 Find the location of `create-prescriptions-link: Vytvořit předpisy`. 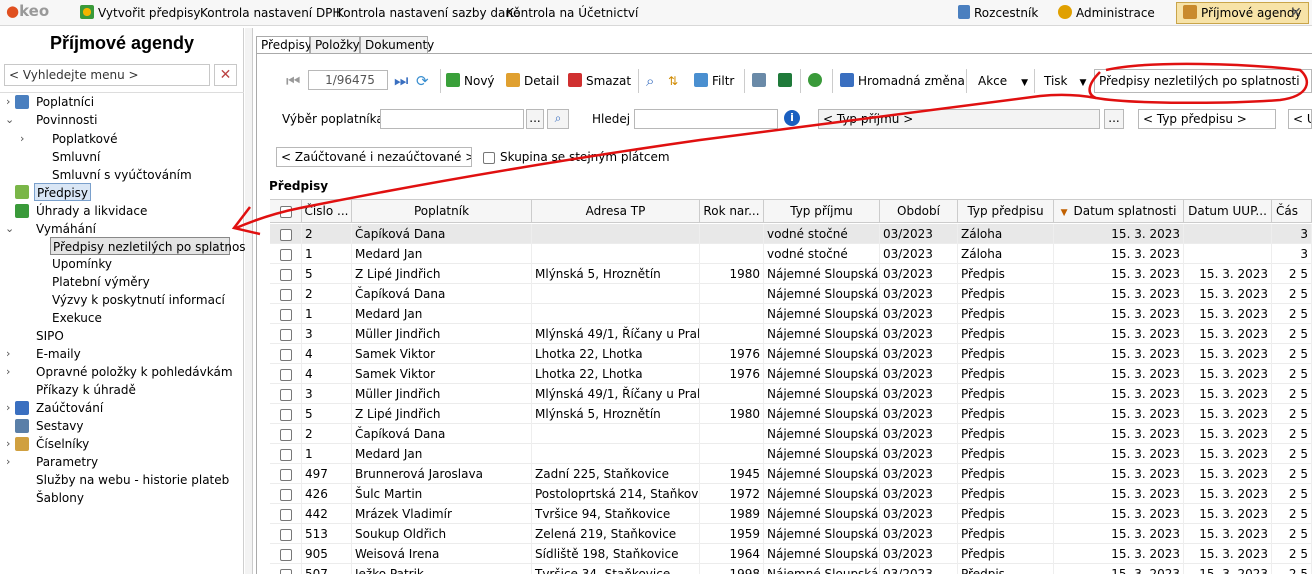

create-prescriptions-link: Vytvořit předpisy is located at coordinates (140, 13).